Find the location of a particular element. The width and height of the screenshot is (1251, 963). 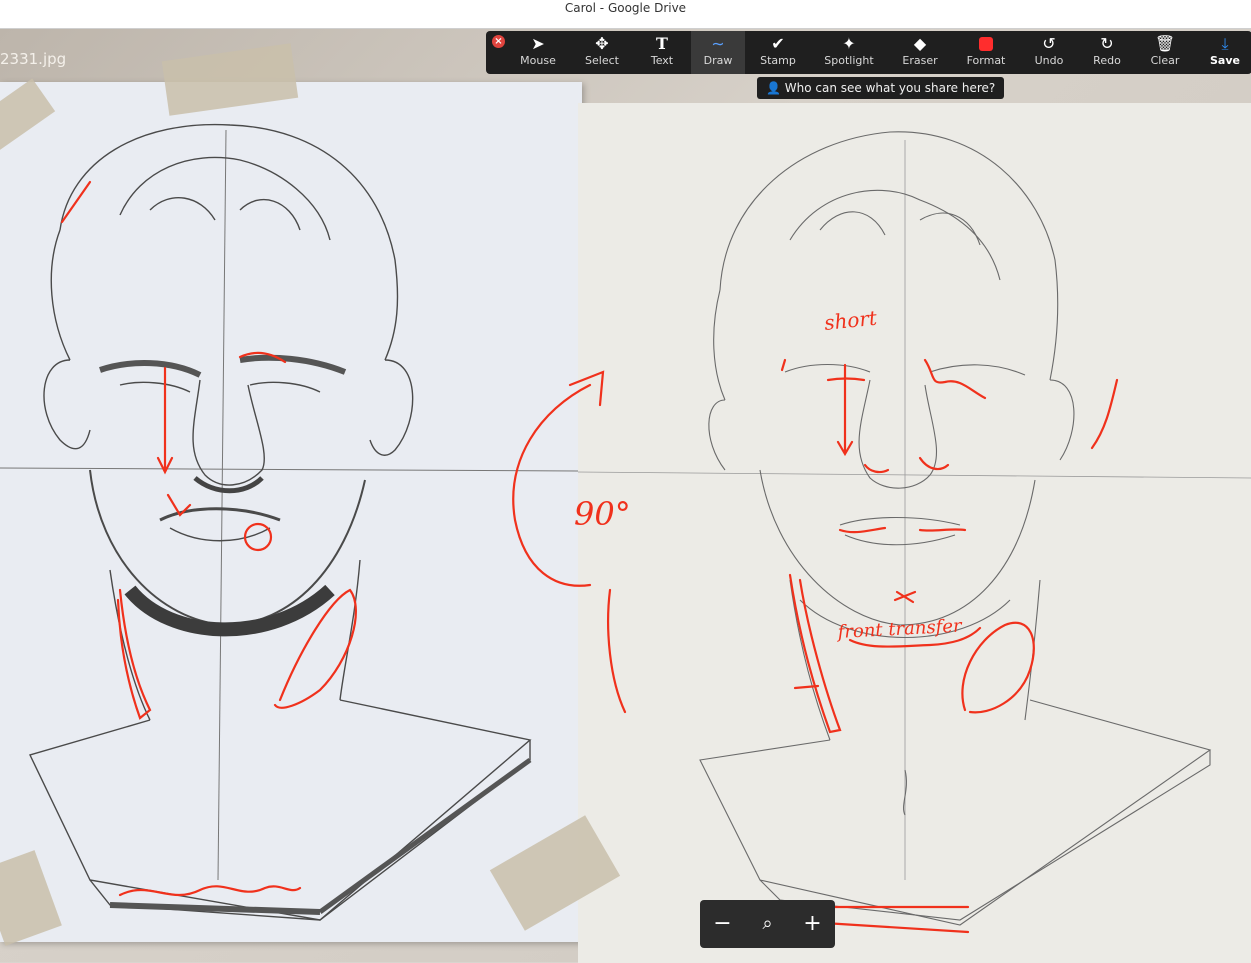

annotation-short: short is located at coordinates (851, 319).